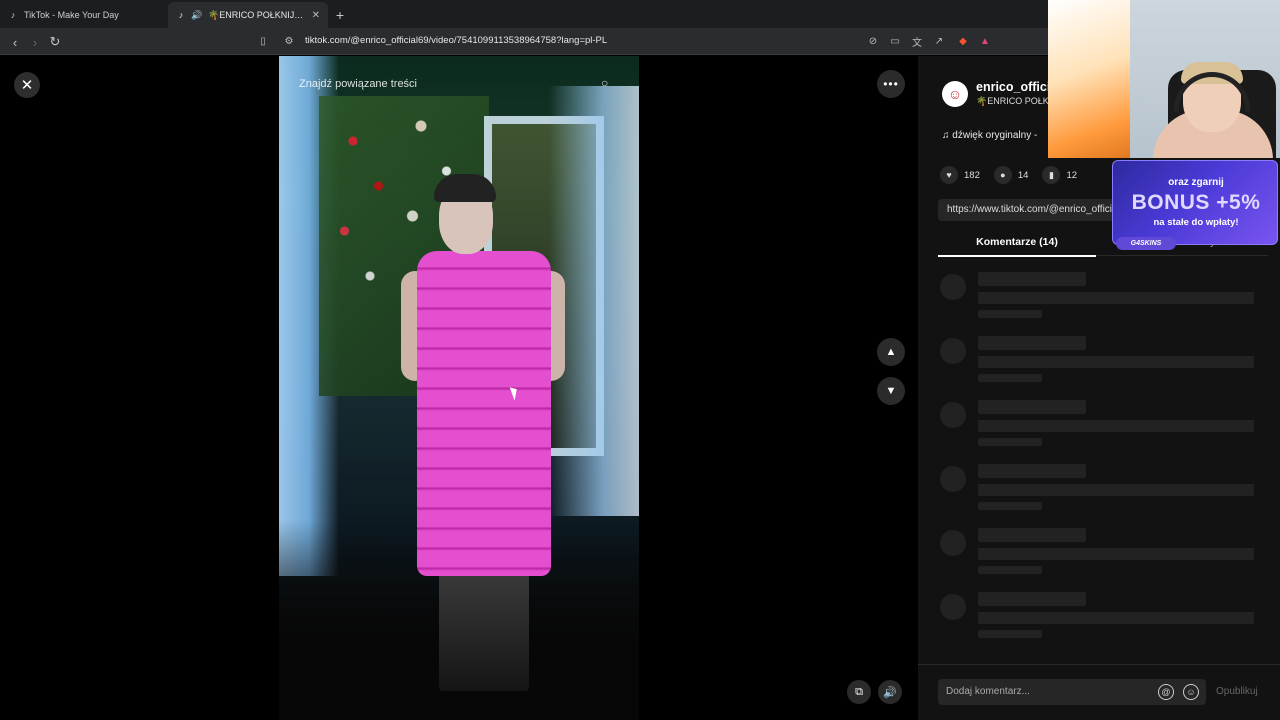 Image resolution: width=1280 pixels, height=720 pixels. Describe the element at coordinates (1191, 692) in the screenshot. I see `emoji-icon: ☺` at that location.